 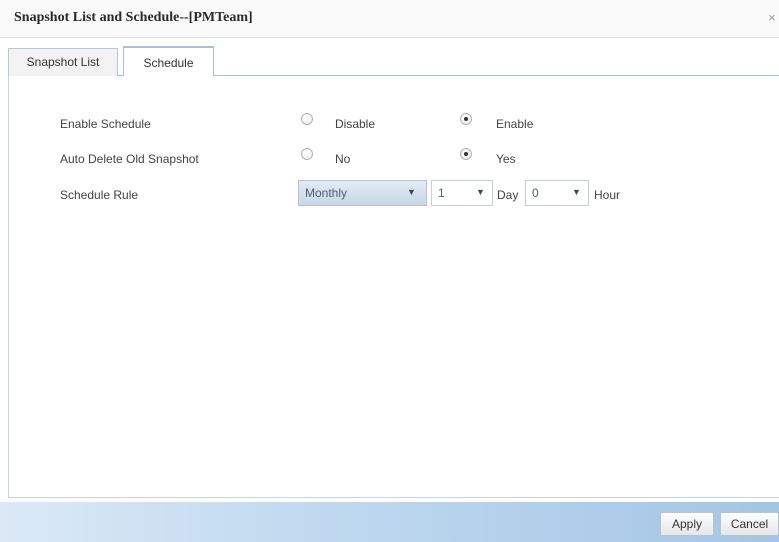 What do you see at coordinates (105, 124) in the screenshot?
I see `enable-schedule-label: Enable Schedule` at bounding box center [105, 124].